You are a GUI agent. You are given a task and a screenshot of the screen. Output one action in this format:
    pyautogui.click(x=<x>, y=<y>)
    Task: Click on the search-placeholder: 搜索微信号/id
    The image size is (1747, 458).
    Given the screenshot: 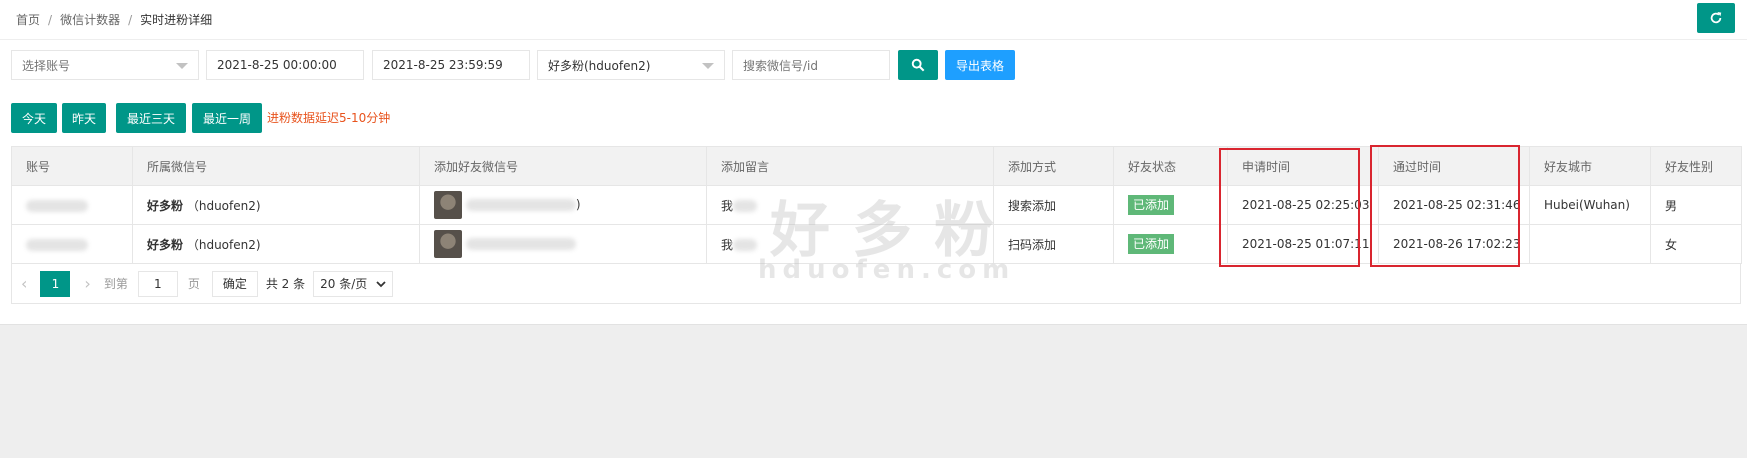 What is the action you would take?
    pyautogui.click(x=780, y=65)
    